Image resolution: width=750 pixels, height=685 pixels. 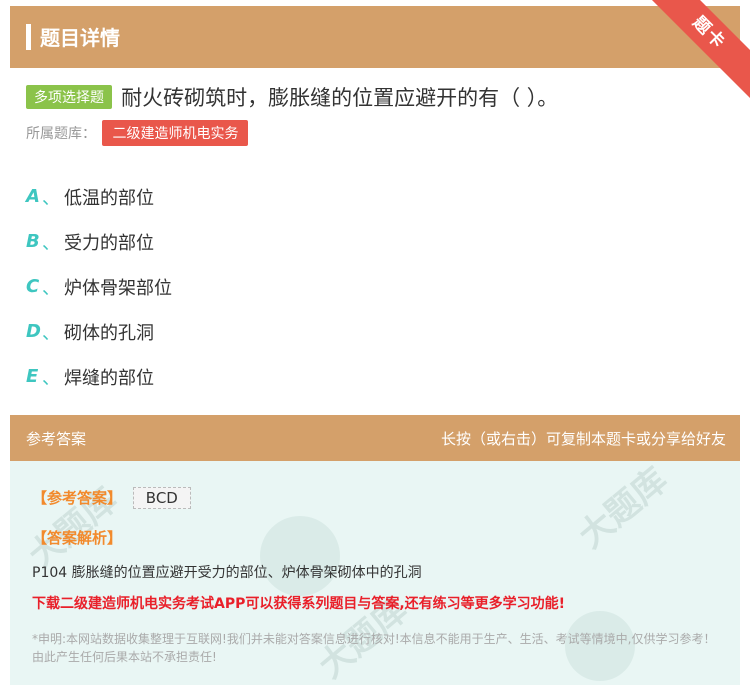 What do you see at coordinates (175, 133) in the screenshot?
I see `bank-tag: 二级建造师机电实务` at bounding box center [175, 133].